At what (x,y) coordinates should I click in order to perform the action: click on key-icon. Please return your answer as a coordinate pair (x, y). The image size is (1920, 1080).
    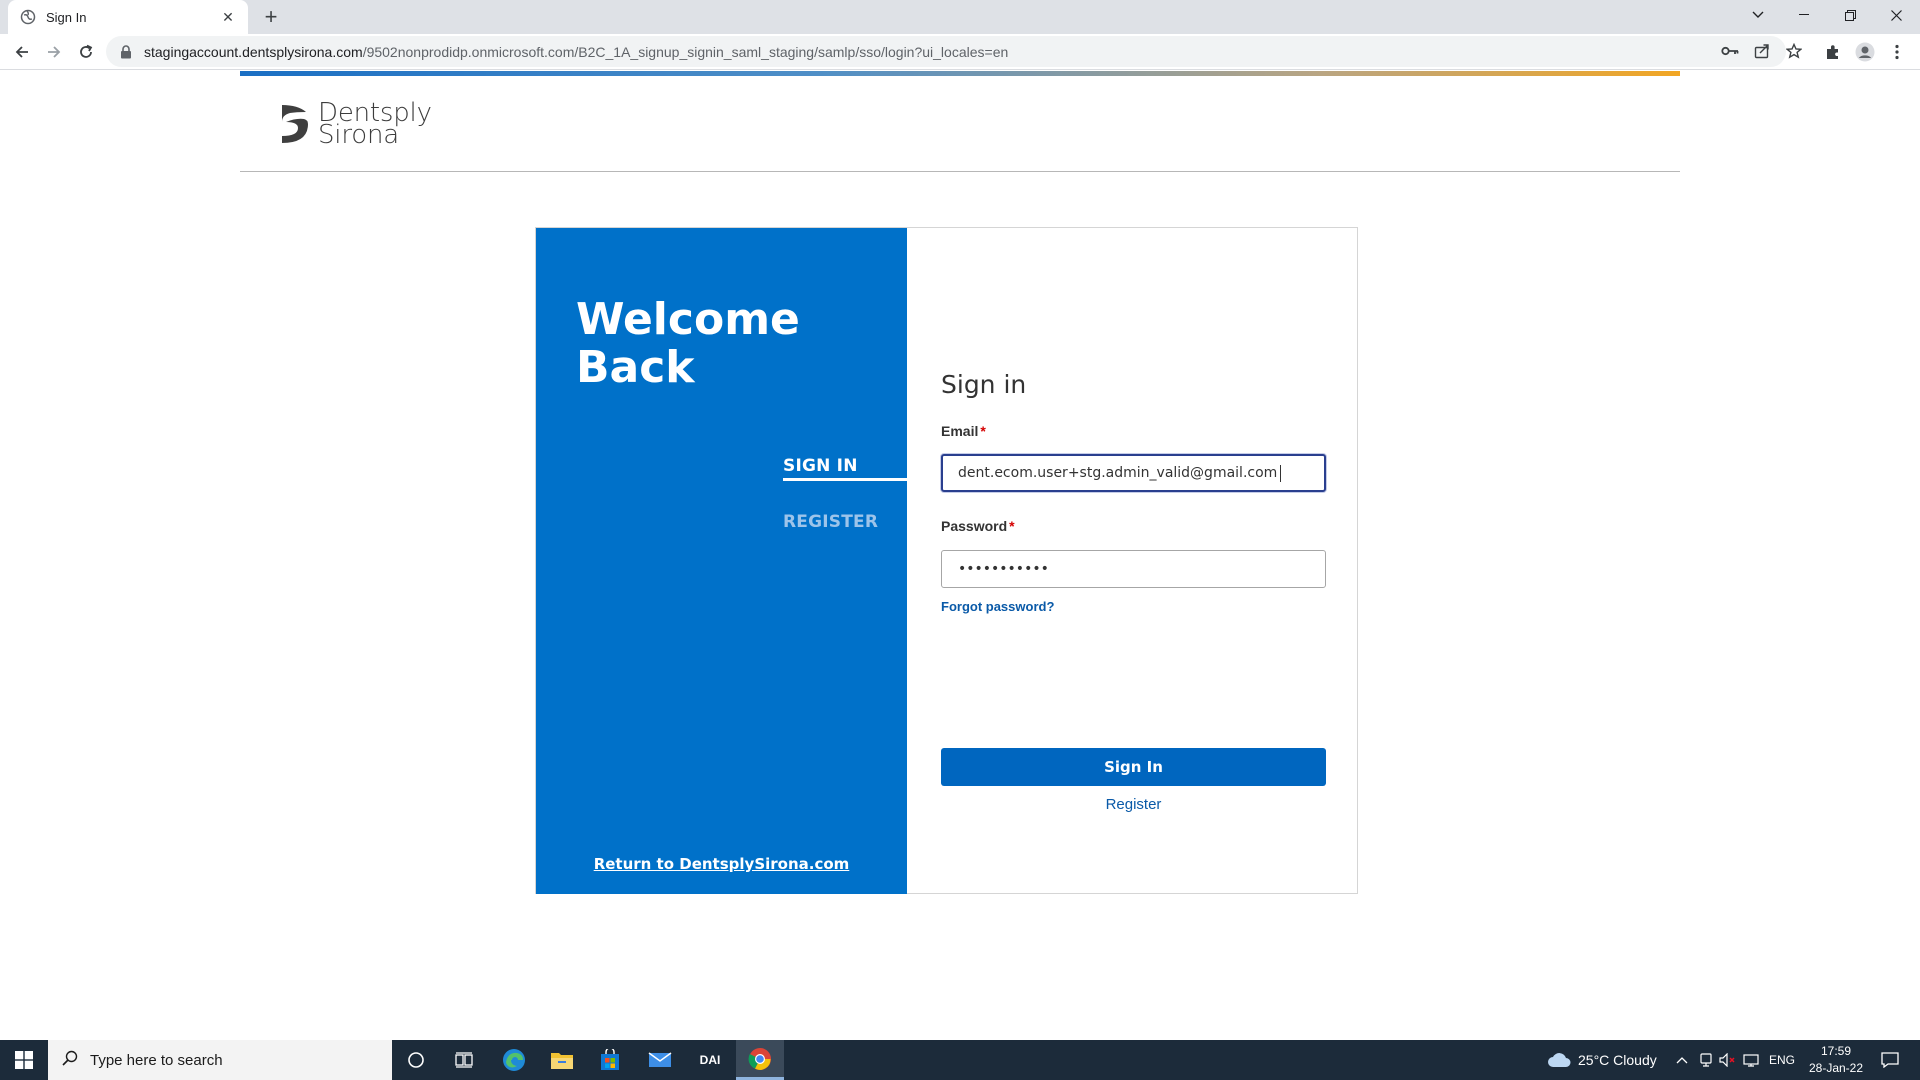
    Looking at the image, I should click on (1730, 51).